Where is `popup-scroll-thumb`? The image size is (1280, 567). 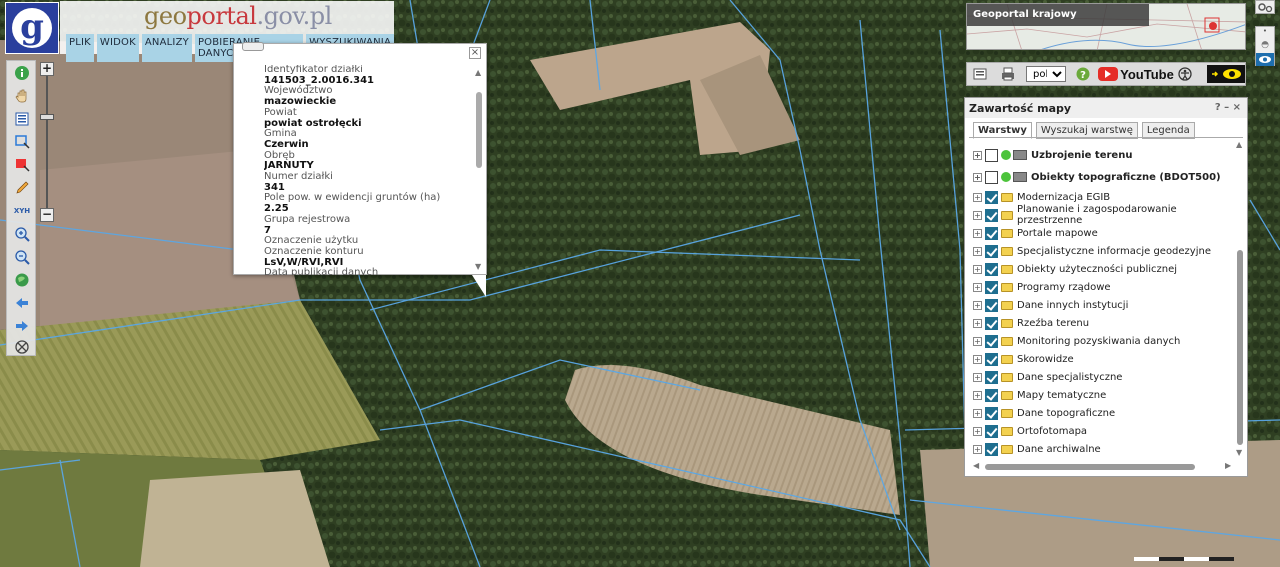 popup-scroll-thumb is located at coordinates (479, 130).